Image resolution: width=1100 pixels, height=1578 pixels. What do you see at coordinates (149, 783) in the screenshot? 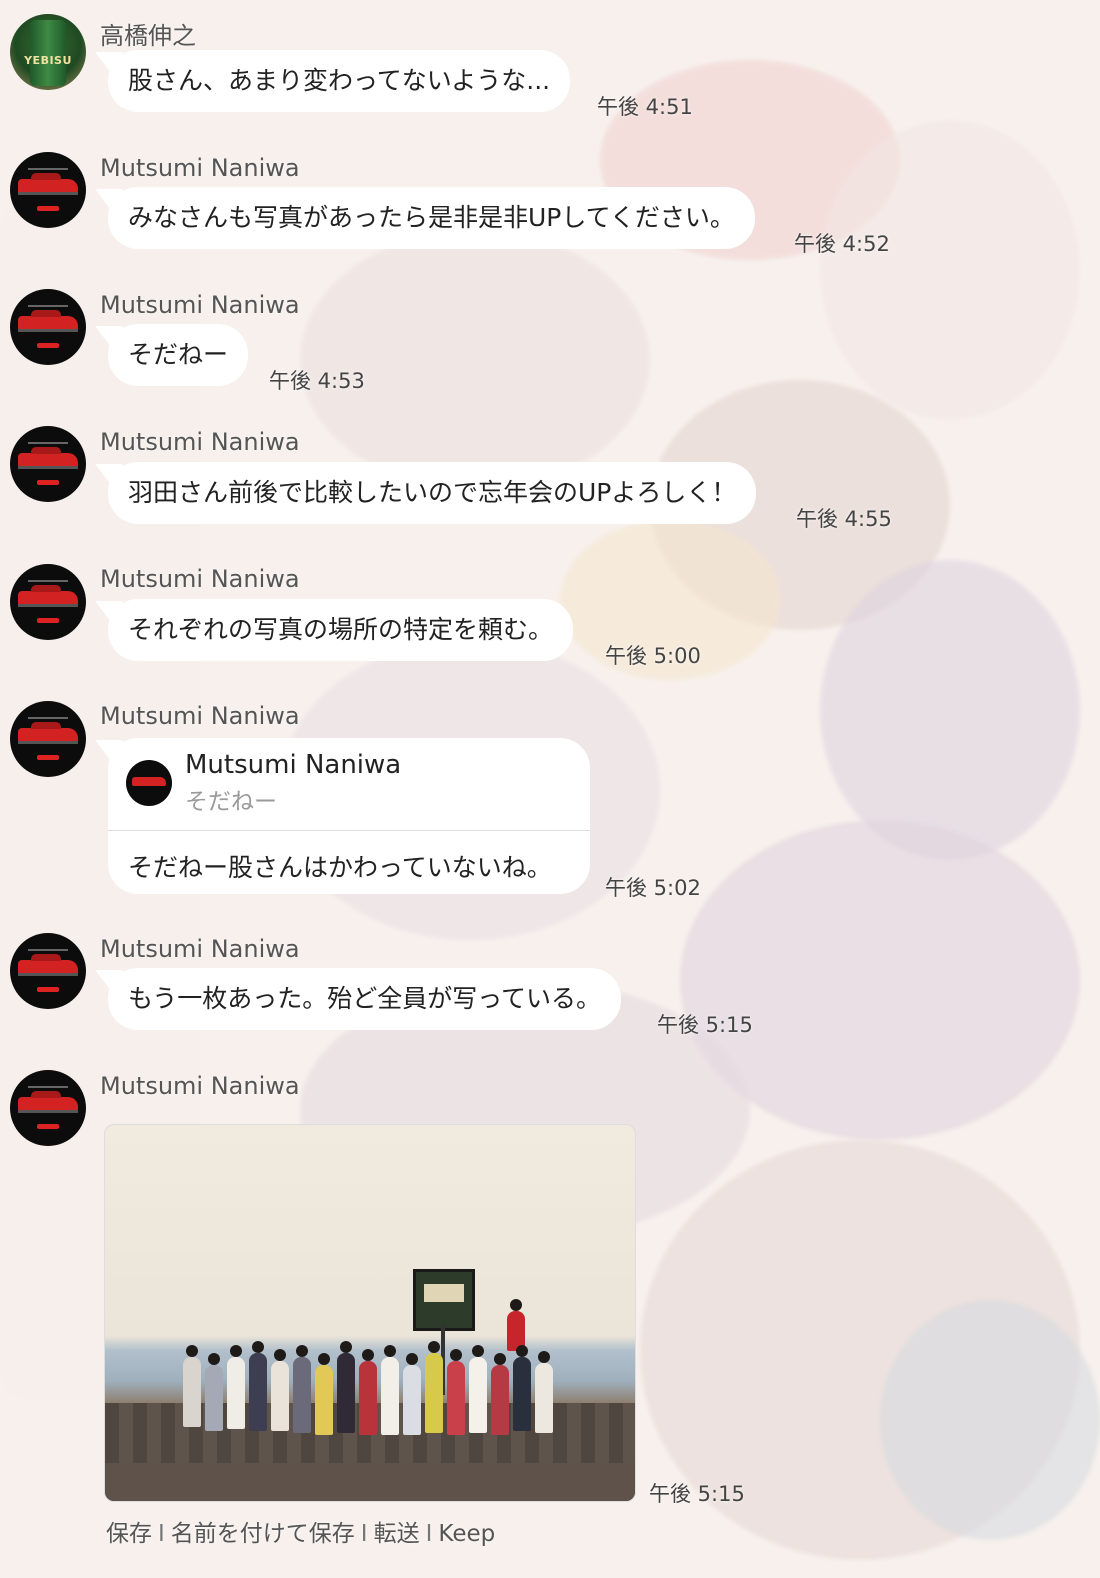
I see `quoted-avatar-icon` at bounding box center [149, 783].